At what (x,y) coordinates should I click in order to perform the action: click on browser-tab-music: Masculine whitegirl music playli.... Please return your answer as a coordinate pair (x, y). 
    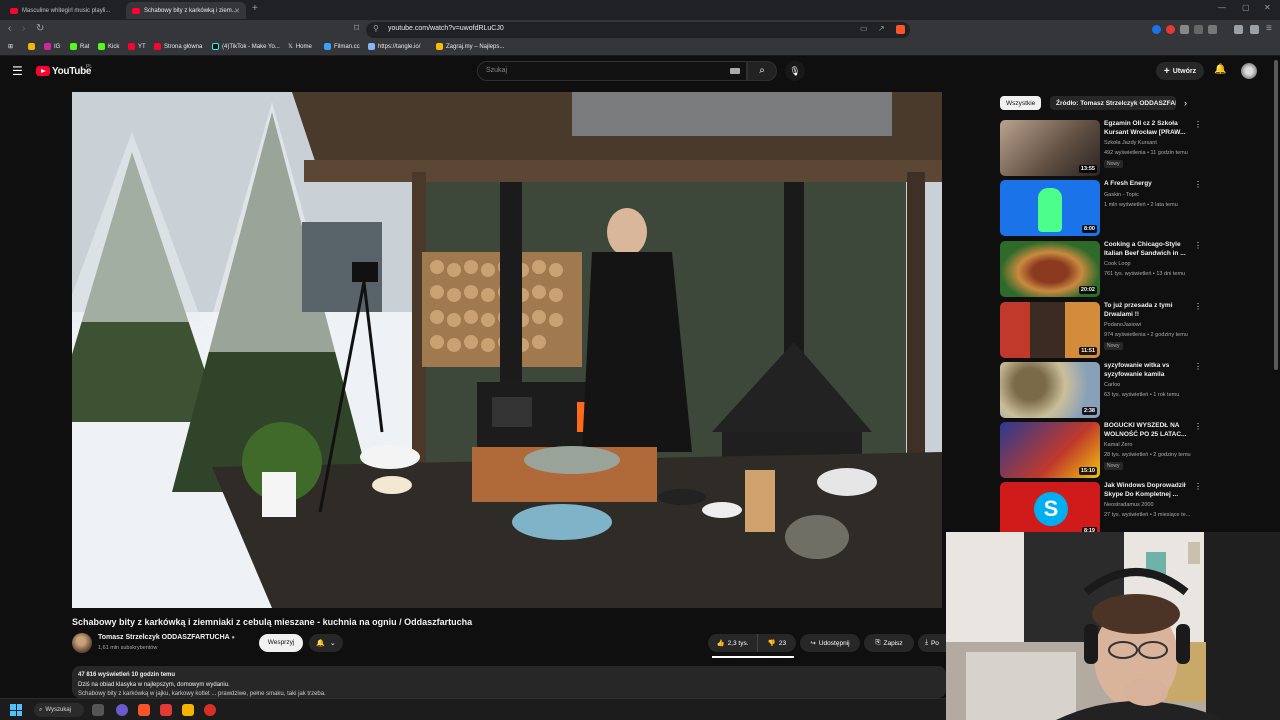
    Looking at the image, I should click on (63, 10).